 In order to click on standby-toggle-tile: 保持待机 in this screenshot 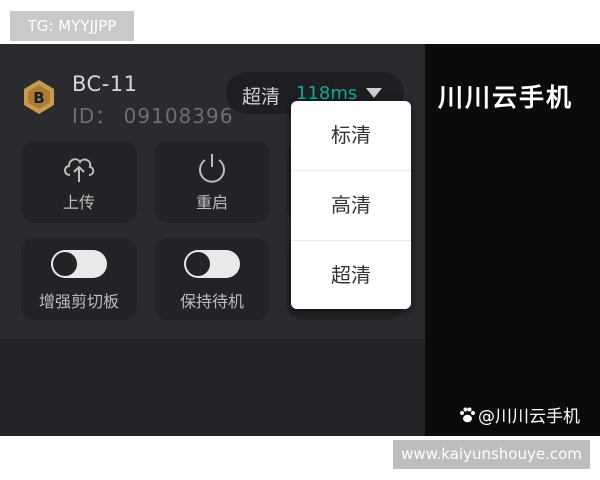, I will do `click(212, 279)`.